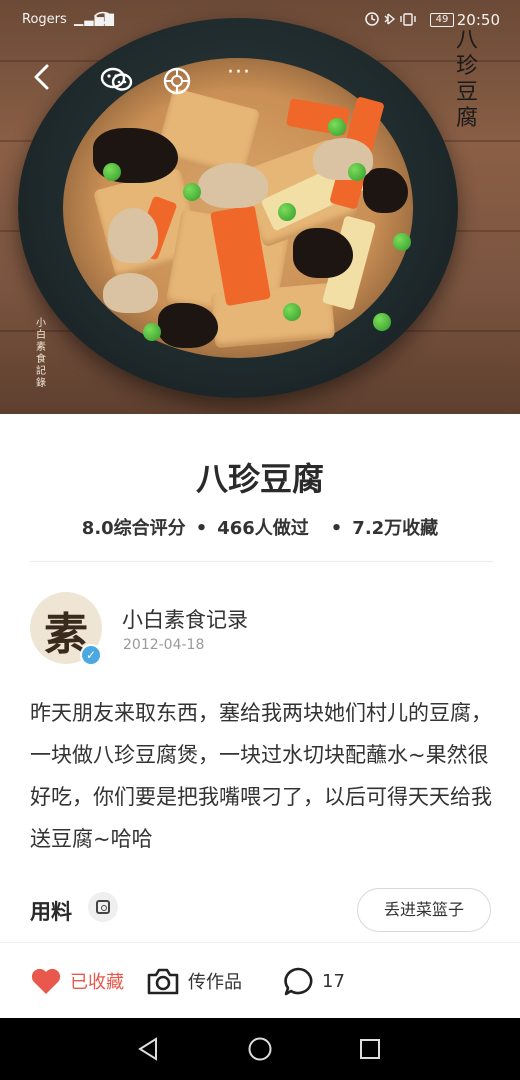 This screenshot has height=1080, width=520. What do you see at coordinates (164, 645) in the screenshot?
I see `publish-date: 2012-04-18` at bounding box center [164, 645].